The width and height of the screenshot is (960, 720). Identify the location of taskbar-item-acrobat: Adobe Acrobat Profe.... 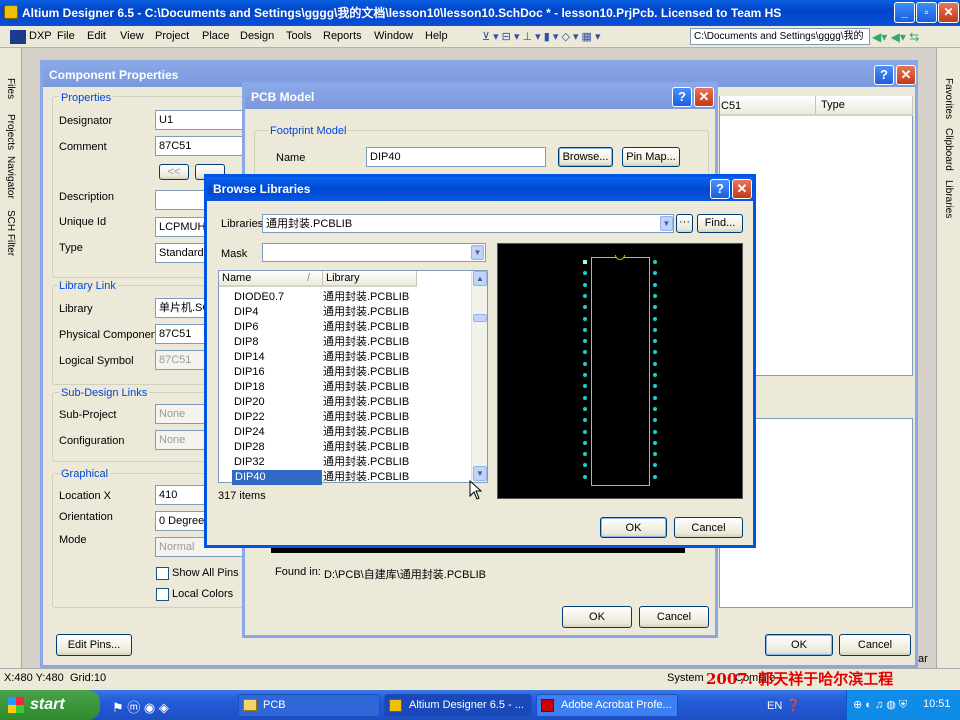
(607, 705).